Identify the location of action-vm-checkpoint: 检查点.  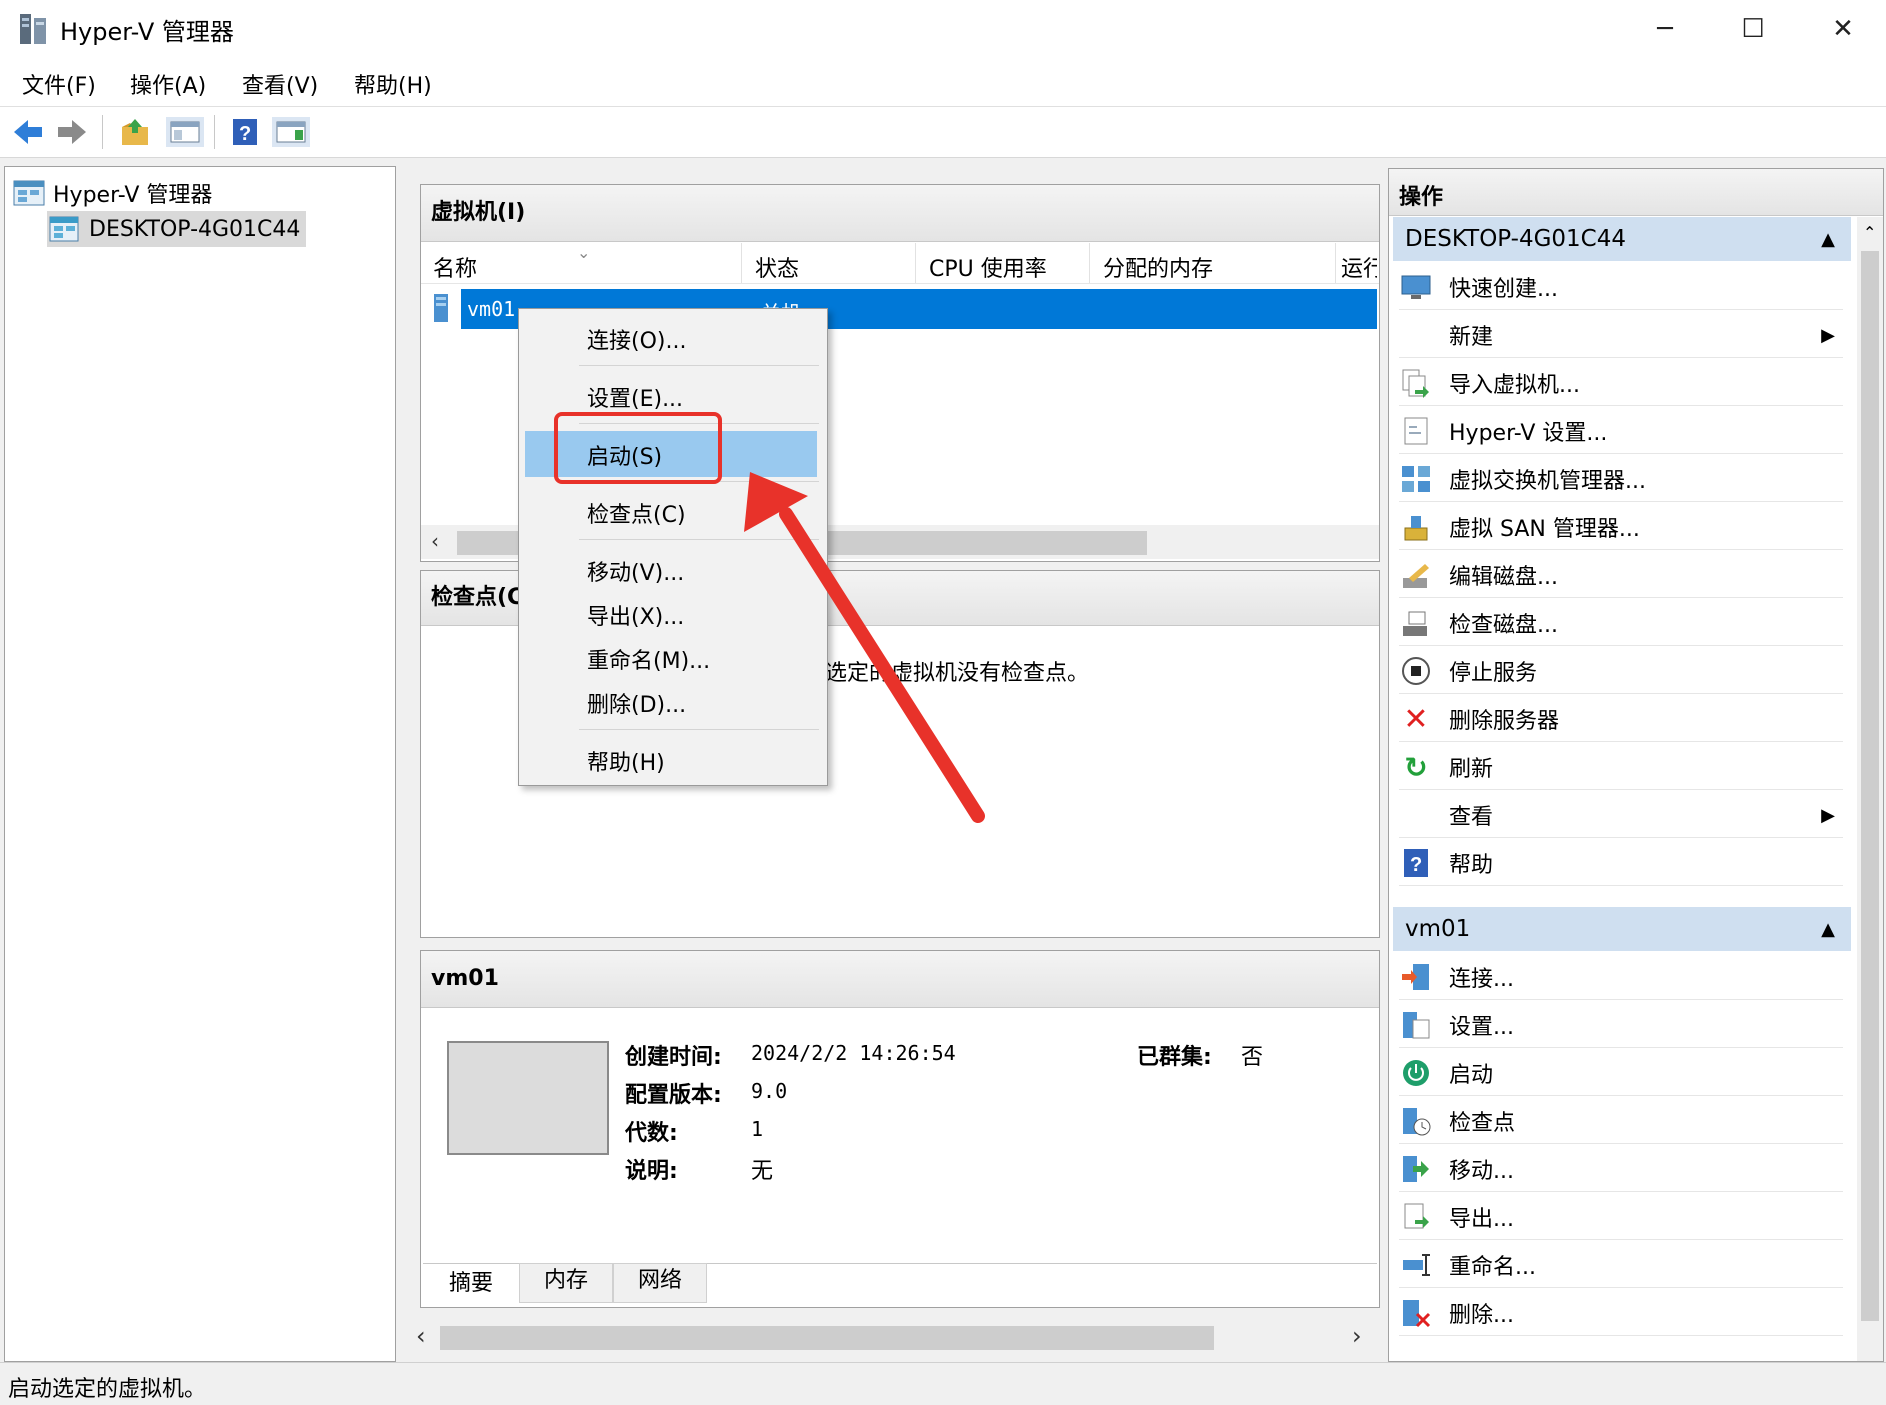
(1621, 1121).